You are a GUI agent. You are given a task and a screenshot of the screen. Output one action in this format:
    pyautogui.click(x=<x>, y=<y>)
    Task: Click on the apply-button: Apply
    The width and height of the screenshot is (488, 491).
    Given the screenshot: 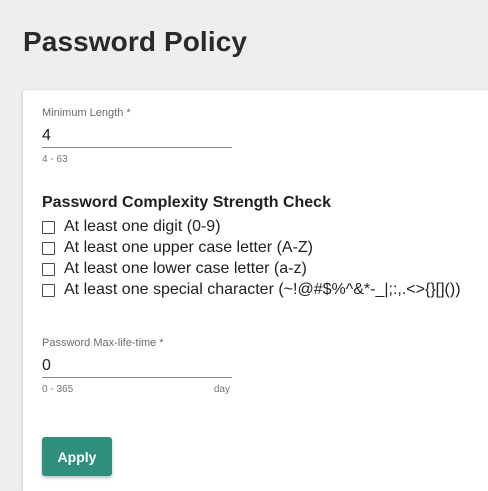 What is the action you would take?
    pyautogui.click(x=77, y=456)
    